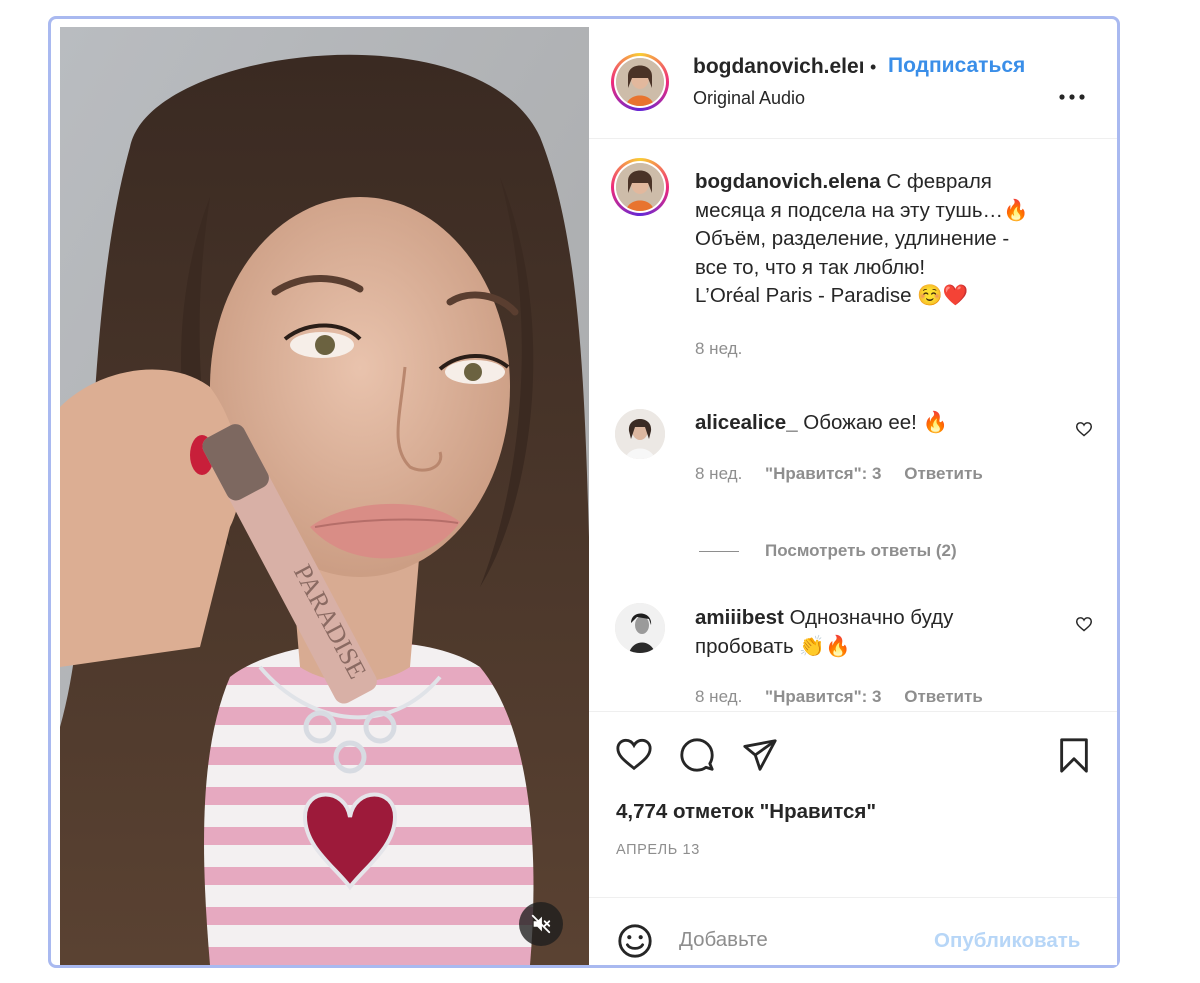 The height and width of the screenshot is (983, 1200). Describe the element at coordinates (640, 187) in the screenshot. I see `caption-author-avatar` at that location.